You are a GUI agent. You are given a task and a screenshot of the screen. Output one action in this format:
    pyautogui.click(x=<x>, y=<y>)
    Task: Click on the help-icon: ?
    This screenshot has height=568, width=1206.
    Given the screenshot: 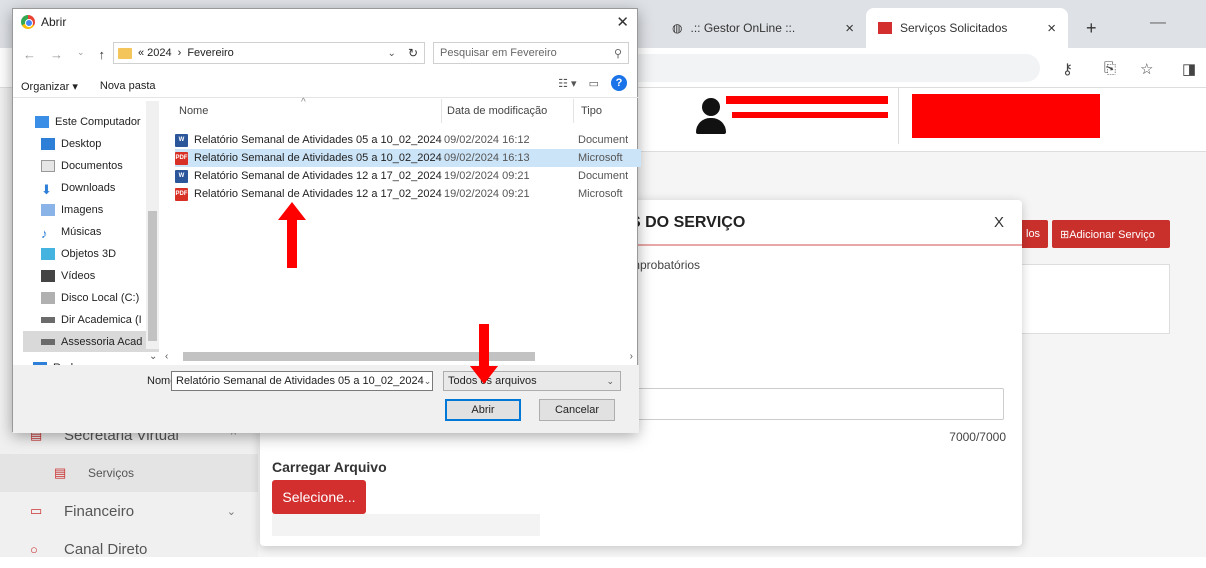 What is the action you would take?
    pyautogui.click(x=619, y=83)
    